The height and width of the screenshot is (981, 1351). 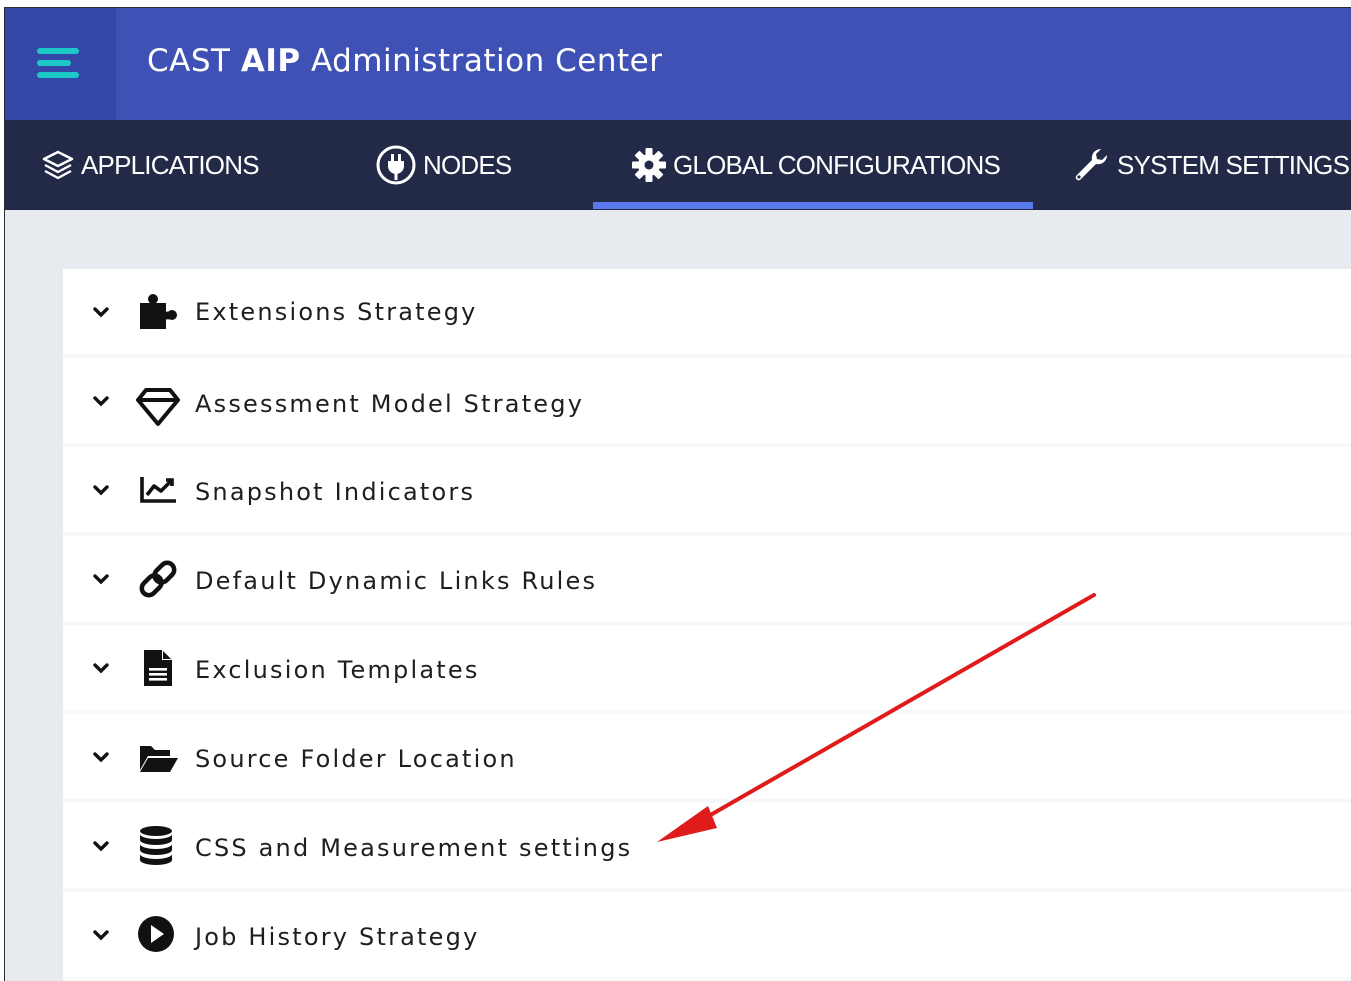 What do you see at coordinates (337, 670) in the screenshot?
I see `section-label: Exclusion Templates` at bounding box center [337, 670].